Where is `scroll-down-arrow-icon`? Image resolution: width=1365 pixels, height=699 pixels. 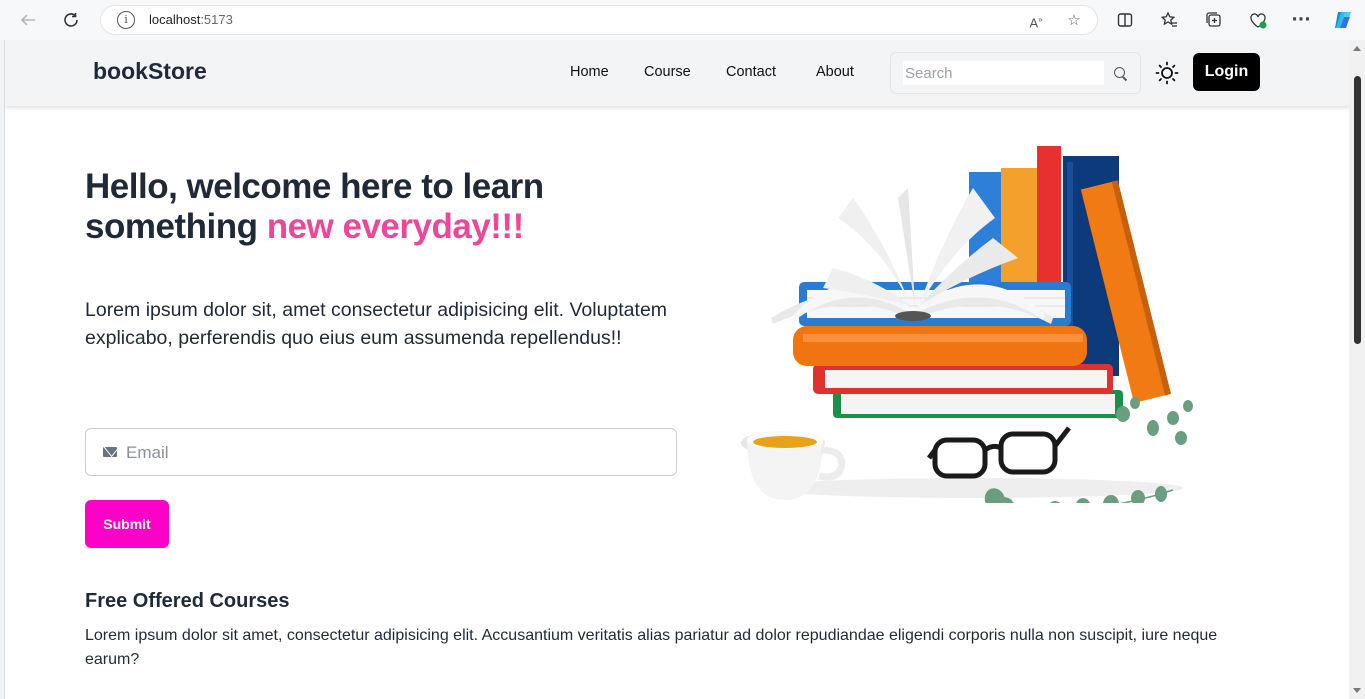 scroll-down-arrow-icon is located at coordinates (1357, 690).